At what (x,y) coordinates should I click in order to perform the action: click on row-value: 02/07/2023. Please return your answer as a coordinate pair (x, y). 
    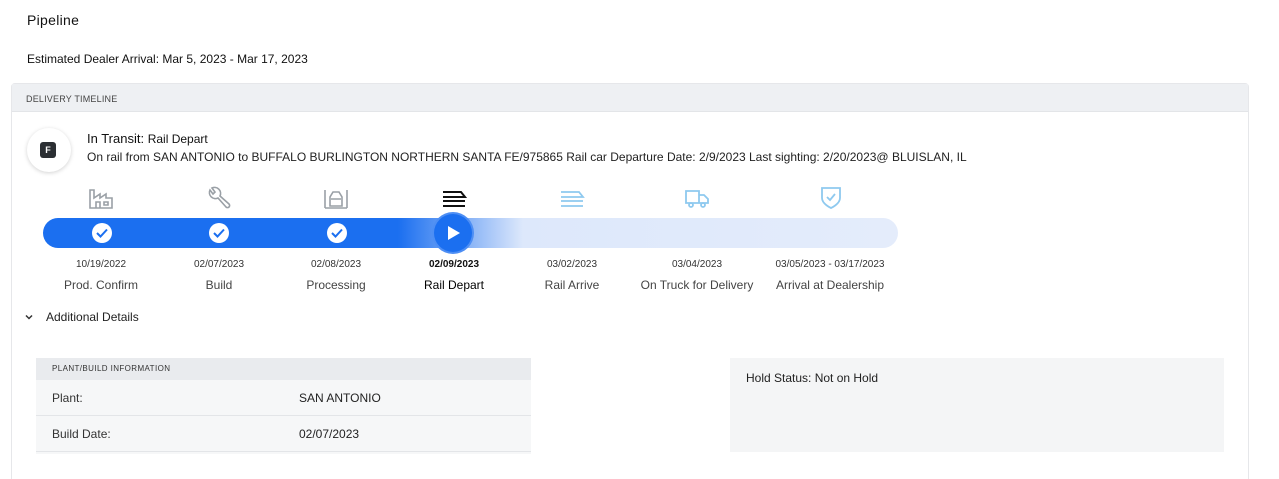
    Looking at the image, I should click on (329, 434).